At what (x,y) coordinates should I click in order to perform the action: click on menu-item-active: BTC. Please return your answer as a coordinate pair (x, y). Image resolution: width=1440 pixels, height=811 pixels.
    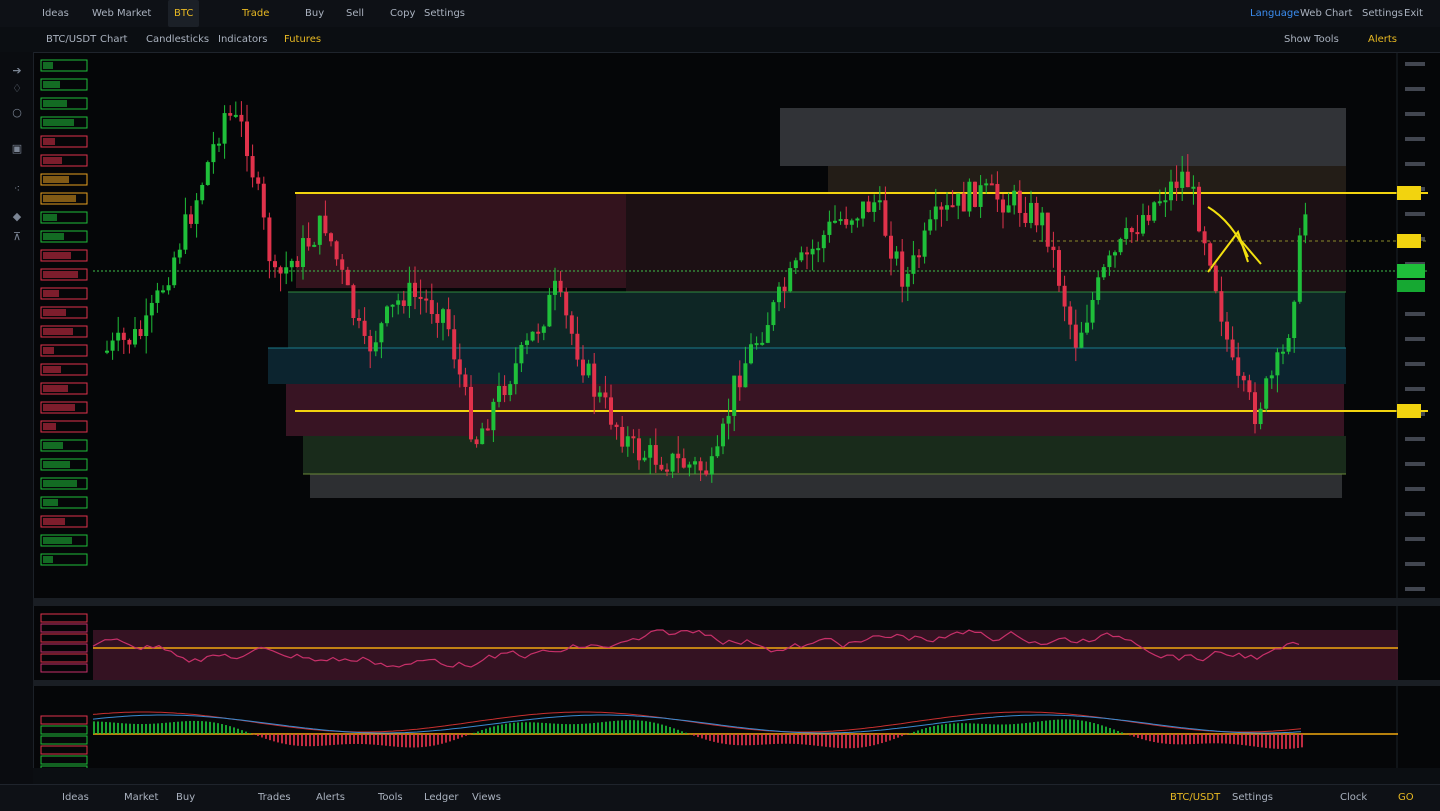
    Looking at the image, I should click on (183, 13).